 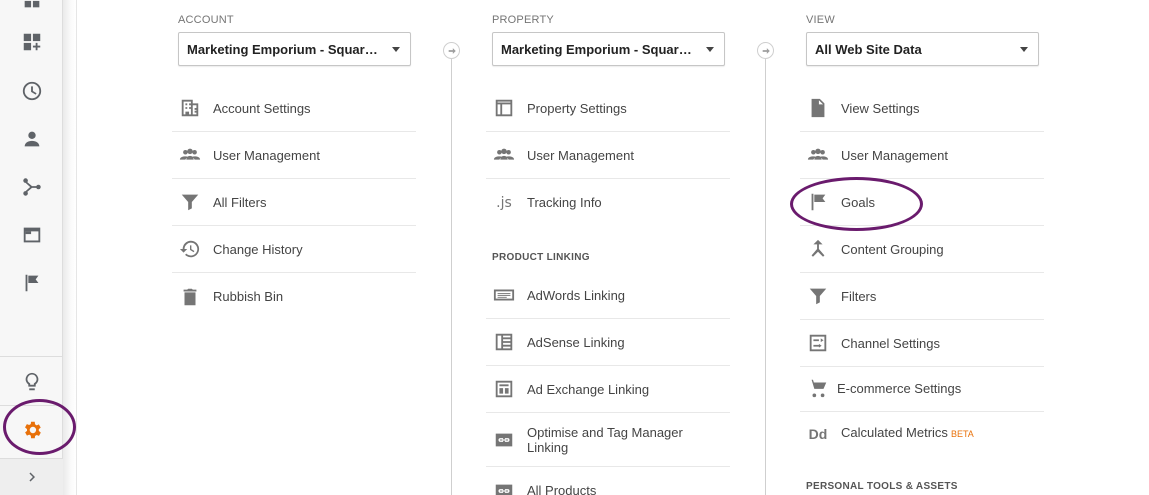 What do you see at coordinates (564, 202) in the screenshot?
I see `tracking-info-label: Tracking Info` at bounding box center [564, 202].